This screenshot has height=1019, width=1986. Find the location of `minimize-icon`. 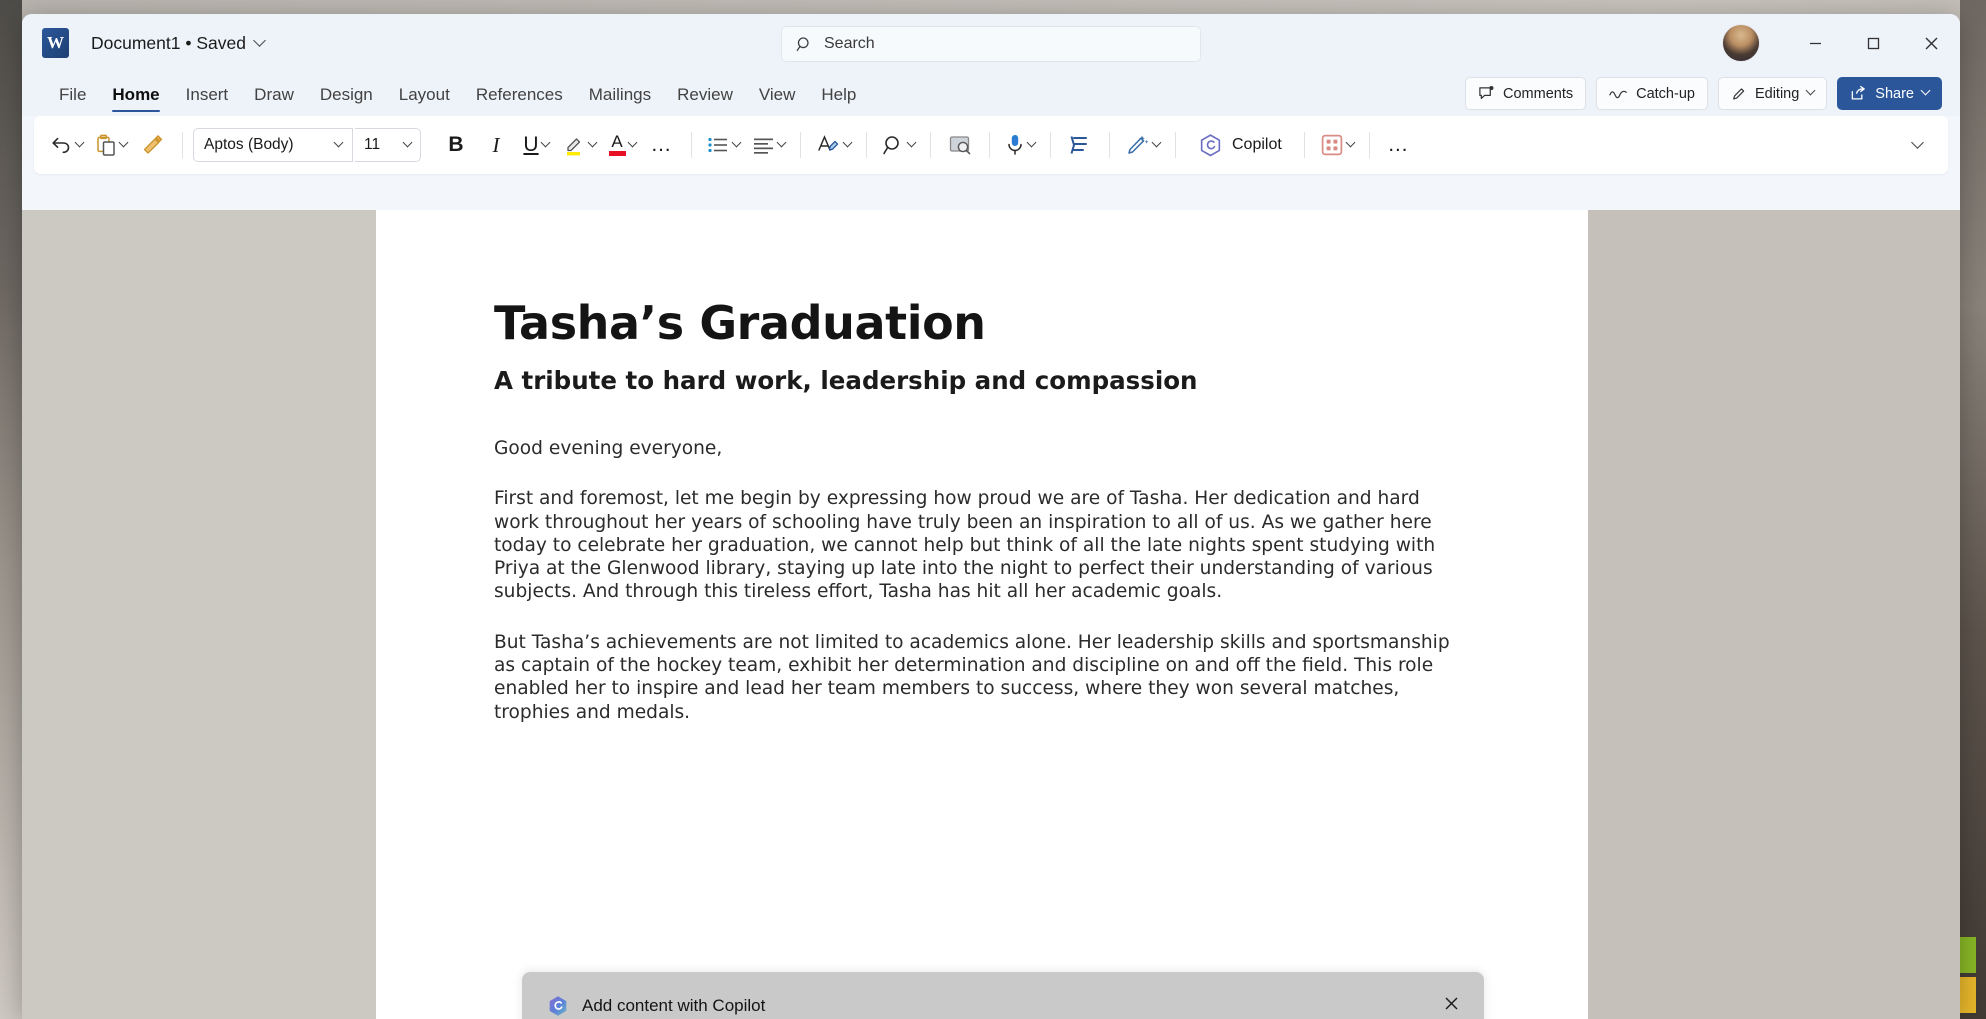

minimize-icon is located at coordinates (1815, 43).